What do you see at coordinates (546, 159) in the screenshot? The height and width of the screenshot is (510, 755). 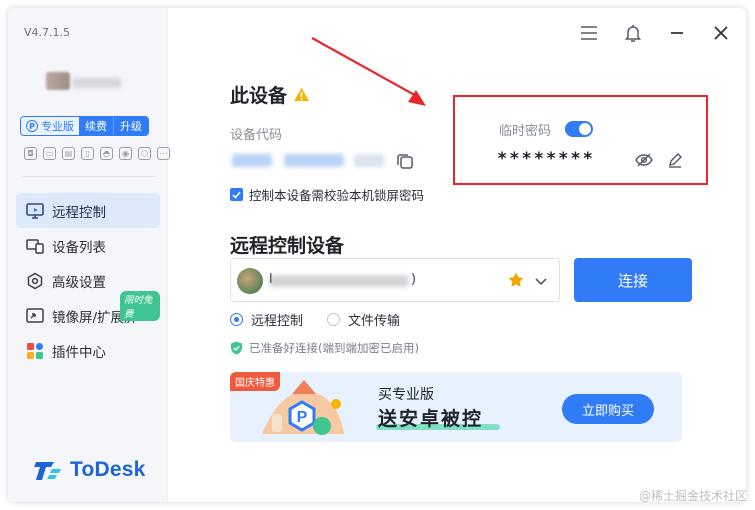 I see `temp-password-value: ********` at bounding box center [546, 159].